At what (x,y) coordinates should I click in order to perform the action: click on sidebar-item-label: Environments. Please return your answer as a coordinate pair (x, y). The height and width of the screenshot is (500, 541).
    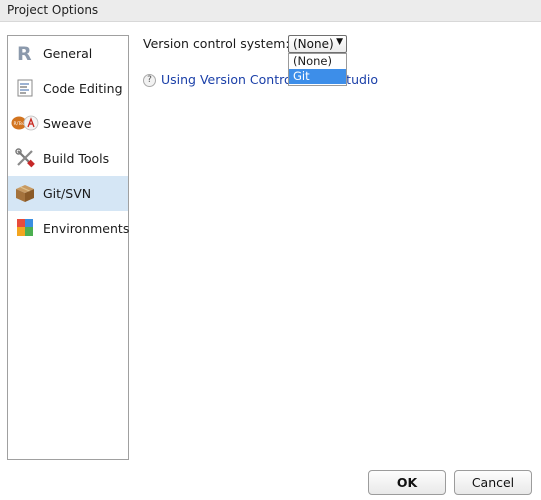
    Looking at the image, I should click on (86, 228).